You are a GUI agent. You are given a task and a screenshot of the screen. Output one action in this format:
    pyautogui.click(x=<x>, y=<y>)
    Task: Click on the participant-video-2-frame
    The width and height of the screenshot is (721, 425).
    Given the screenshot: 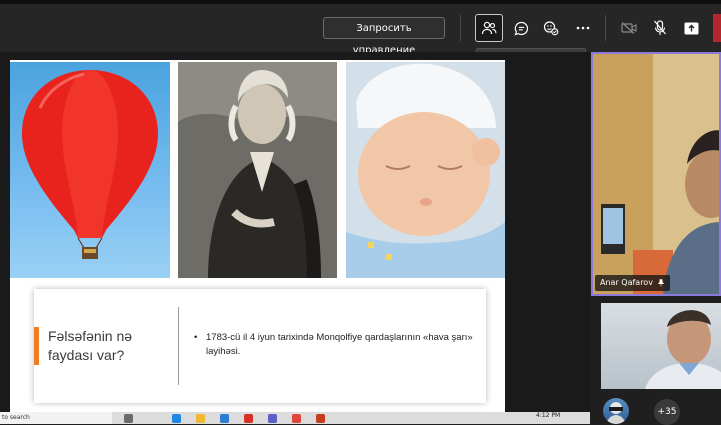 What is the action you would take?
    pyautogui.click(x=683, y=349)
    